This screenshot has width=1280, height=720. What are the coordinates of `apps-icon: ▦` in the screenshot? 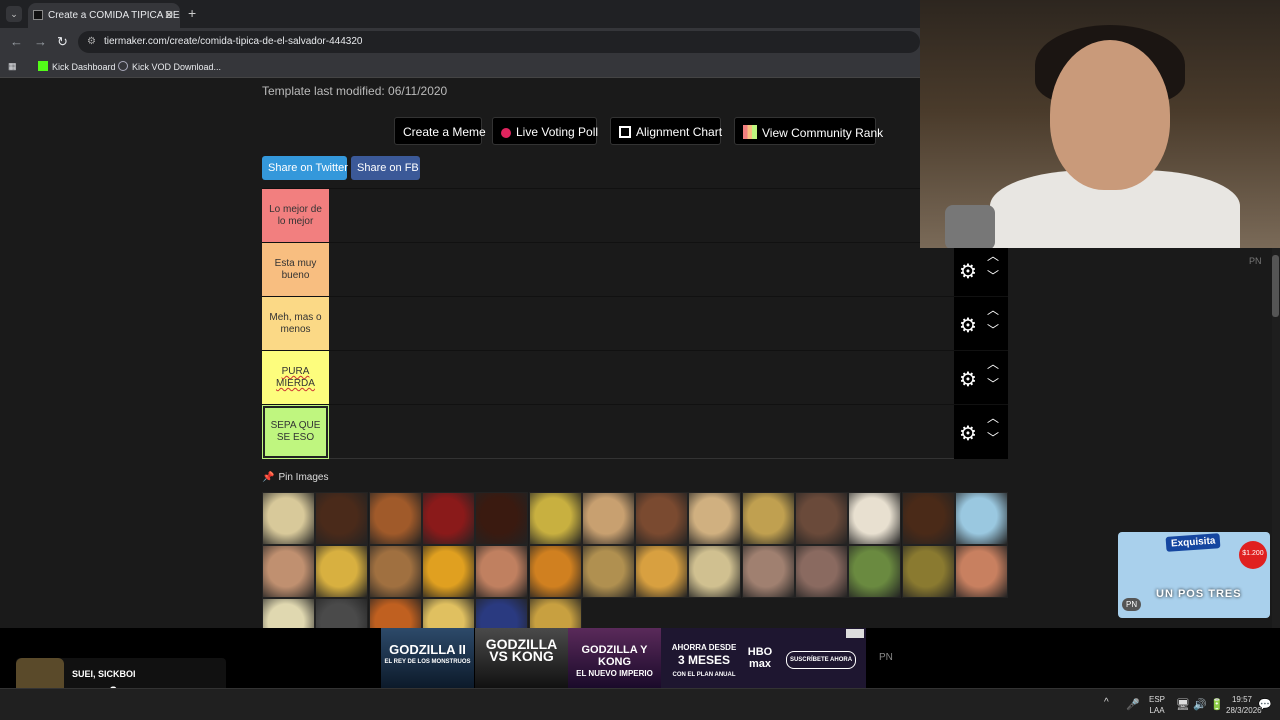 It's located at (12, 66).